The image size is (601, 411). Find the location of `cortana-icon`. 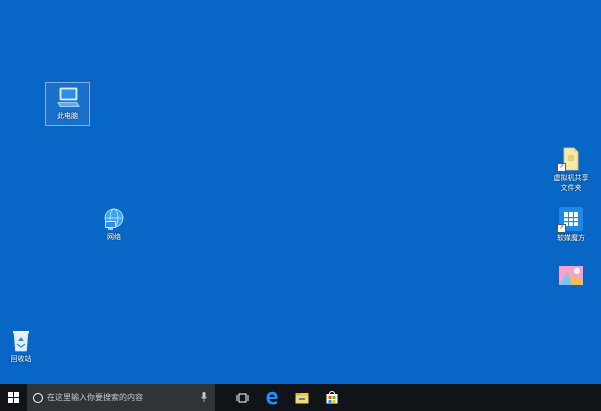

cortana-icon is located at coordinates (38, 397).